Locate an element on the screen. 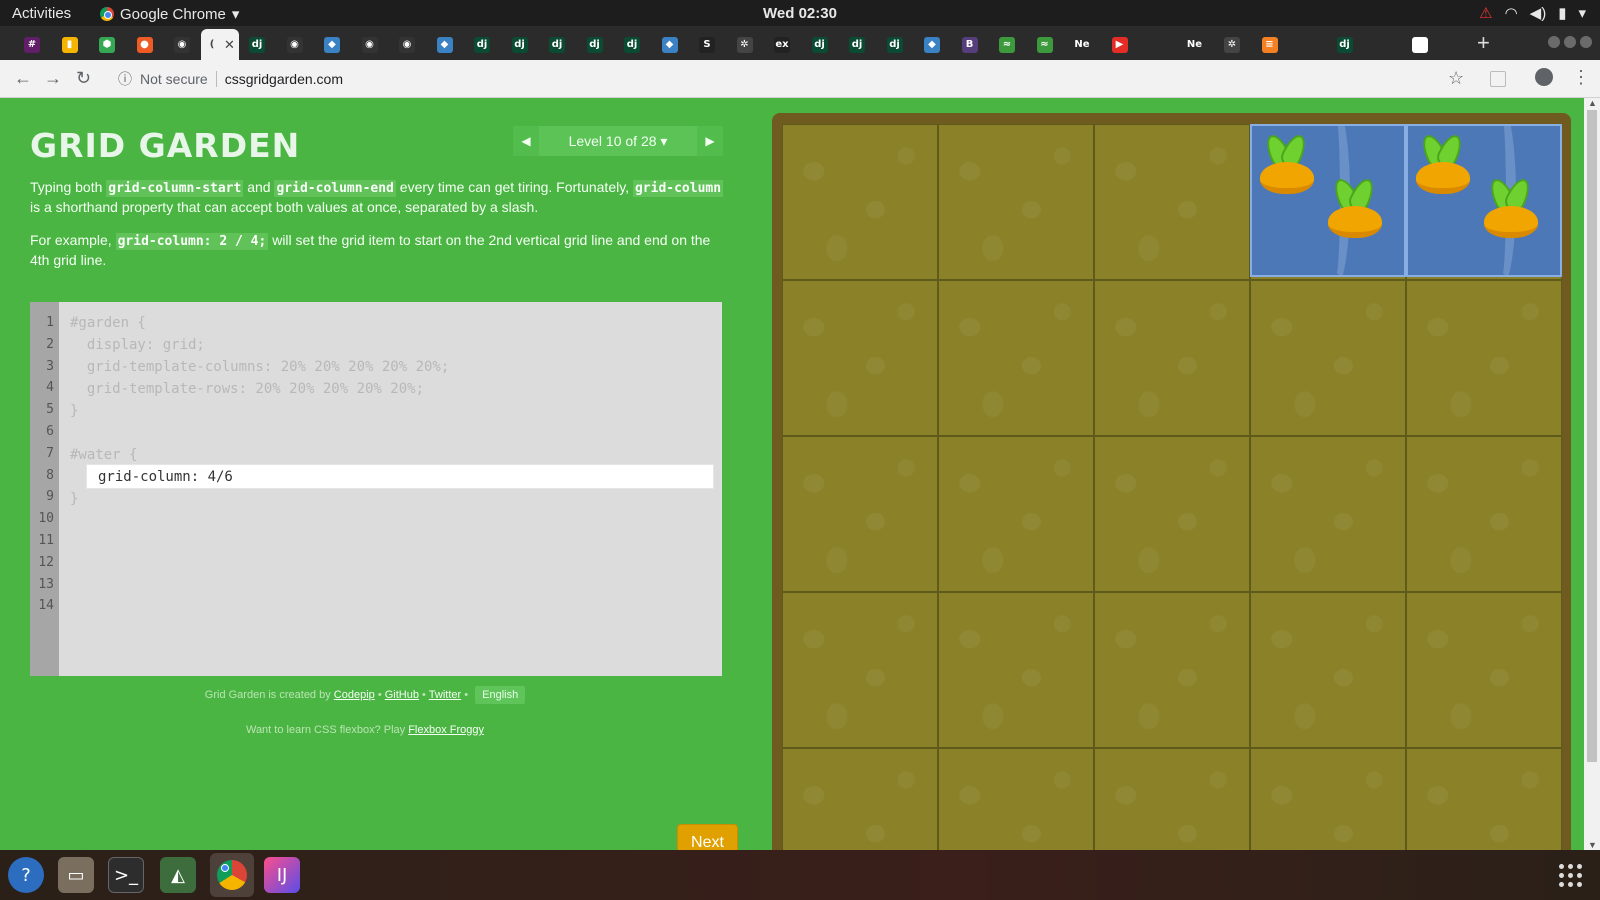 The width and height of the screenshot is (1600, 900). github-link: GitHub is located at coordinates (402, 695).